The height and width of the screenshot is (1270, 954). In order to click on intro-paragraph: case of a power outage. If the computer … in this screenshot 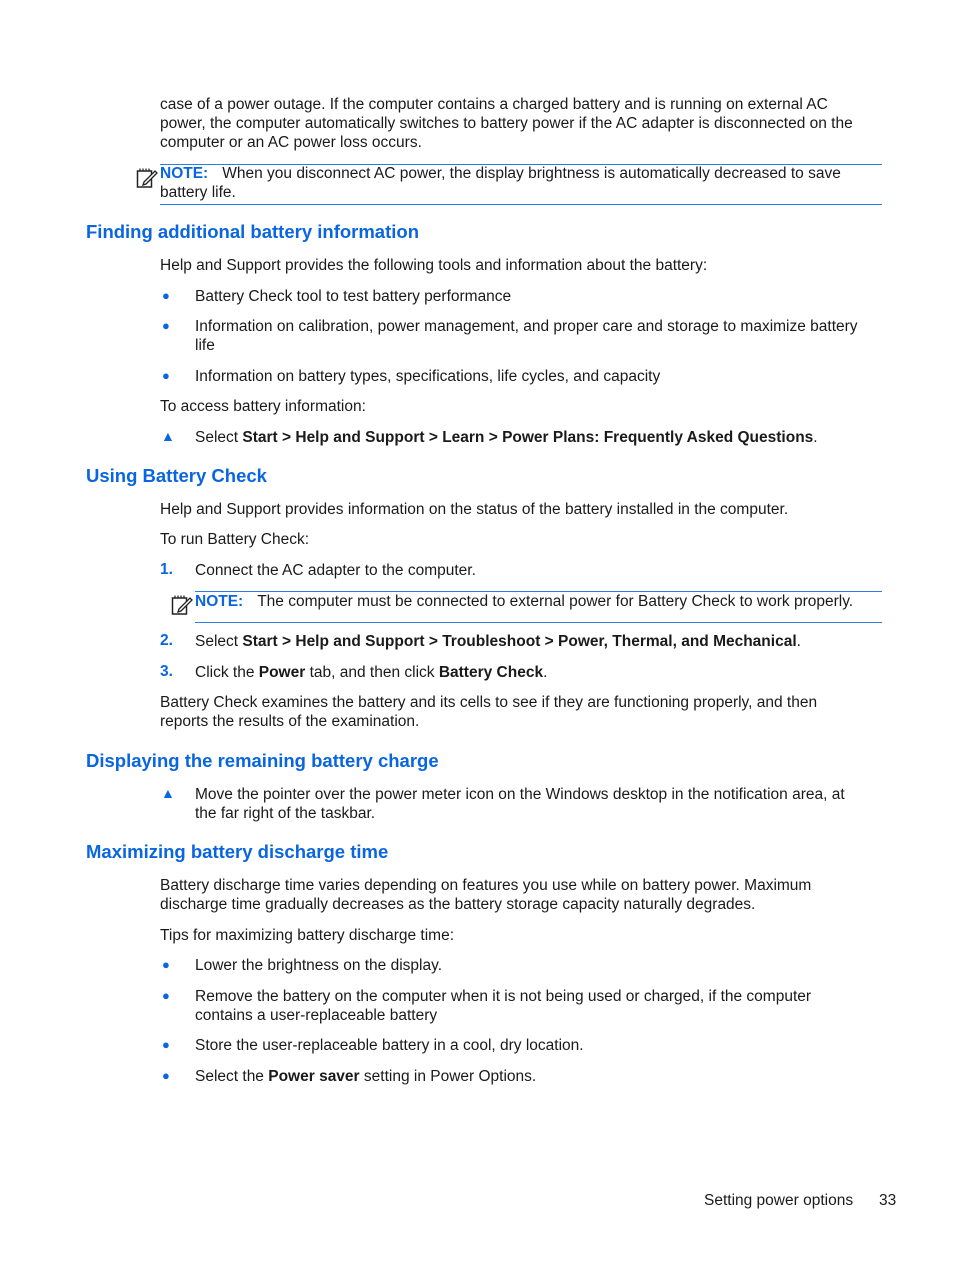, I will do `click(521, 123)`.